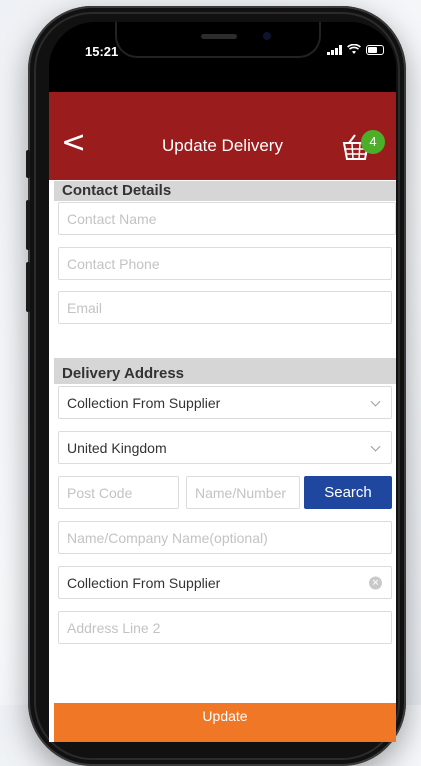 This screenshot has width=421, height=766. What do you see at coordinates (225, 722) in the screenshot?
I see `update-button: Update` at bounding box center [225, 722].